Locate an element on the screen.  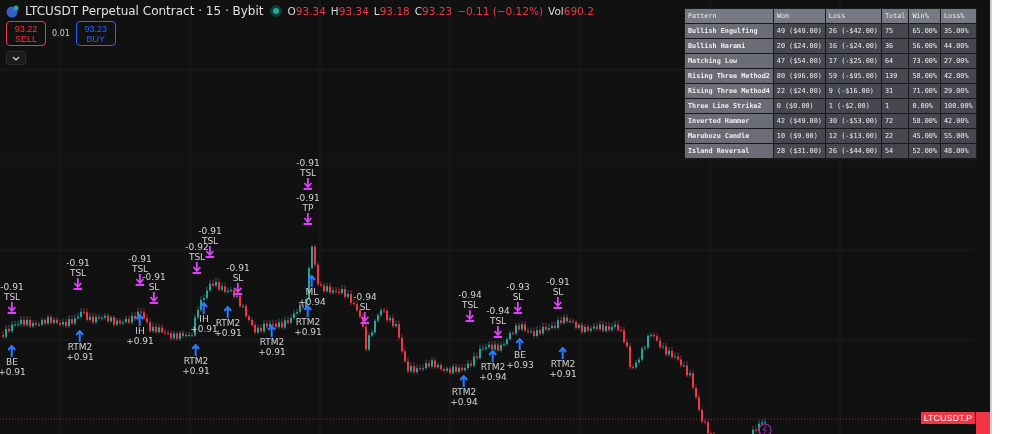
coin-logo-icon is located at coordinates (12, 11).